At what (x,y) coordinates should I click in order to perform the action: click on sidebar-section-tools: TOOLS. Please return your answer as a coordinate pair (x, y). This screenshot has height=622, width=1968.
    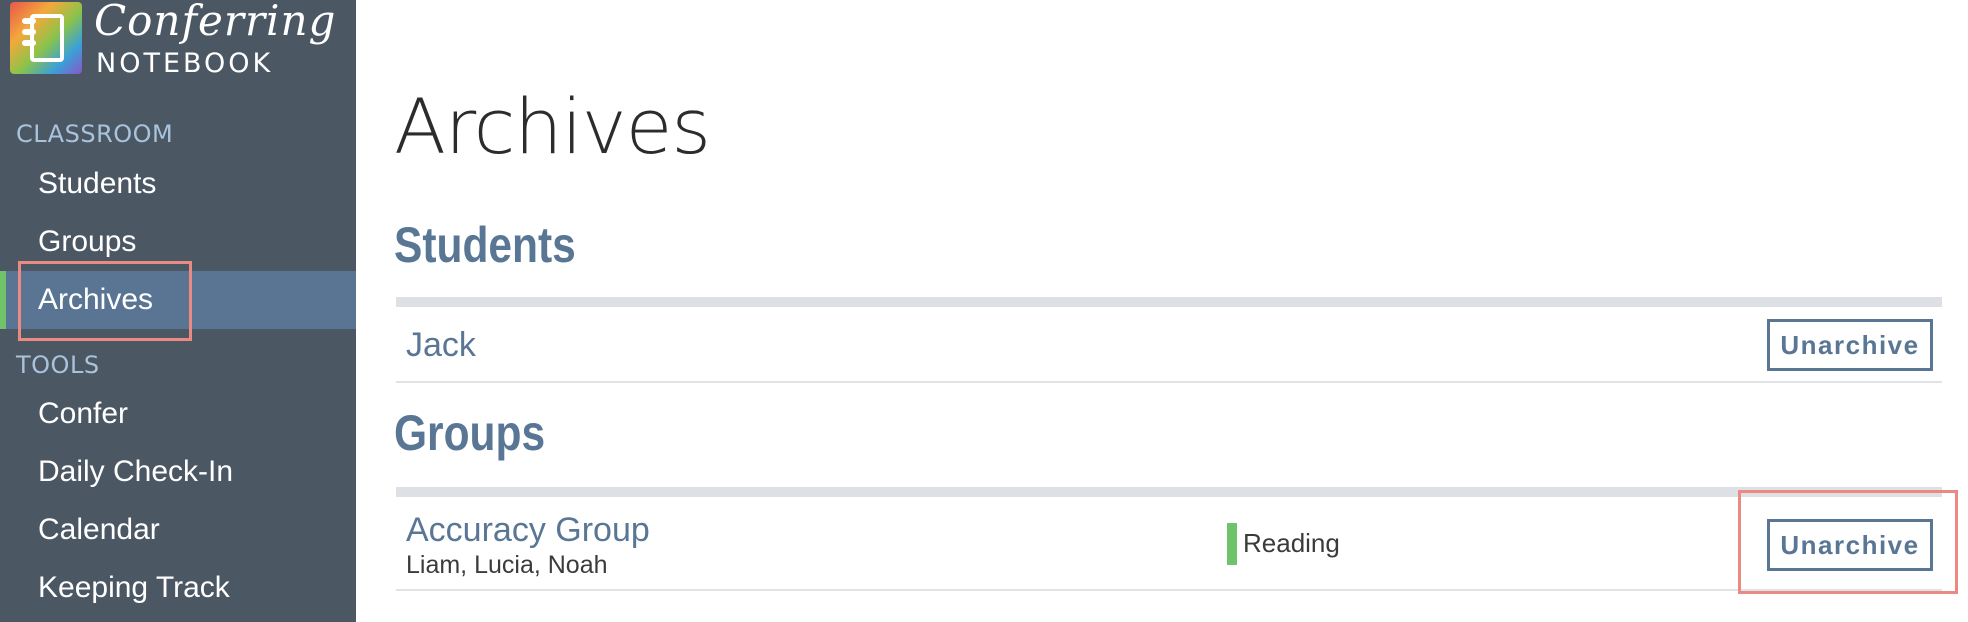
    Looking at the image, I should click on (58, 365).